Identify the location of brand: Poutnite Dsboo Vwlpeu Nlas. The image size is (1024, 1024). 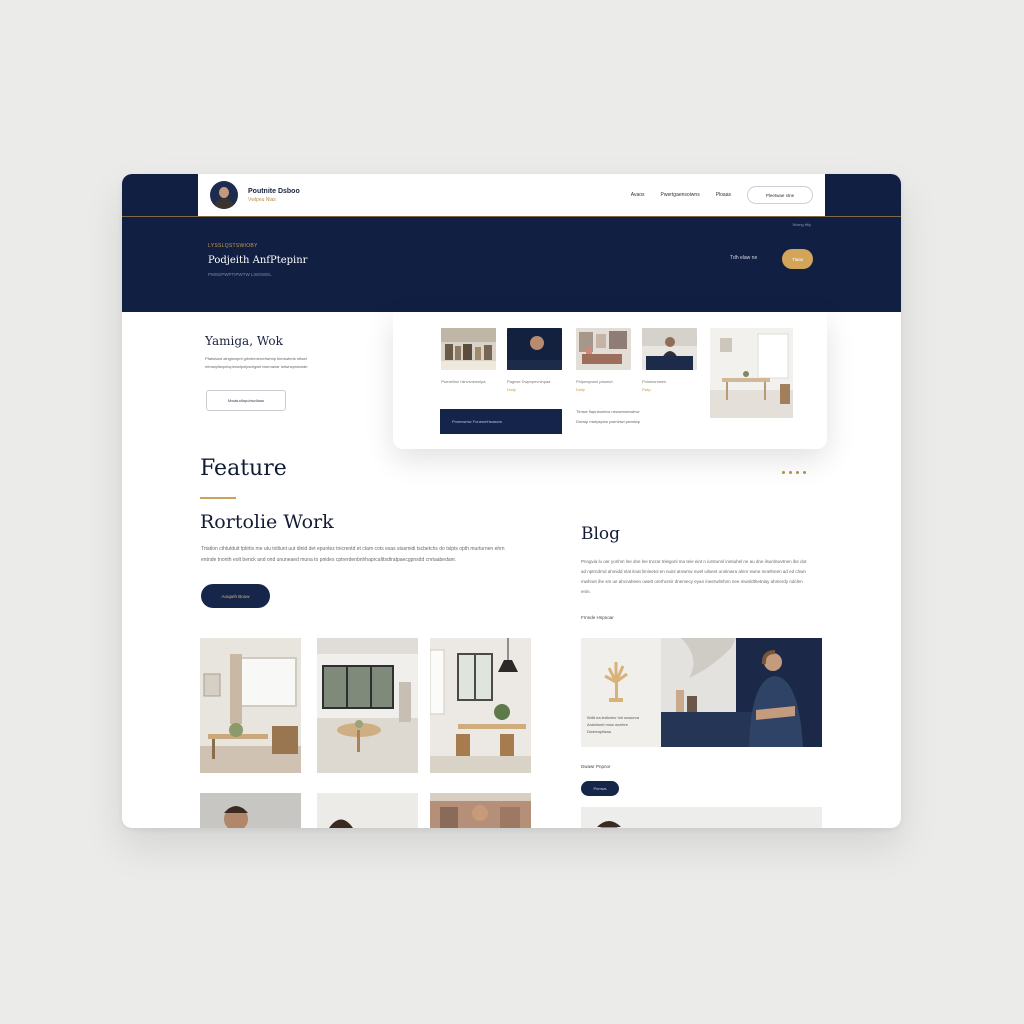
(274, 195).